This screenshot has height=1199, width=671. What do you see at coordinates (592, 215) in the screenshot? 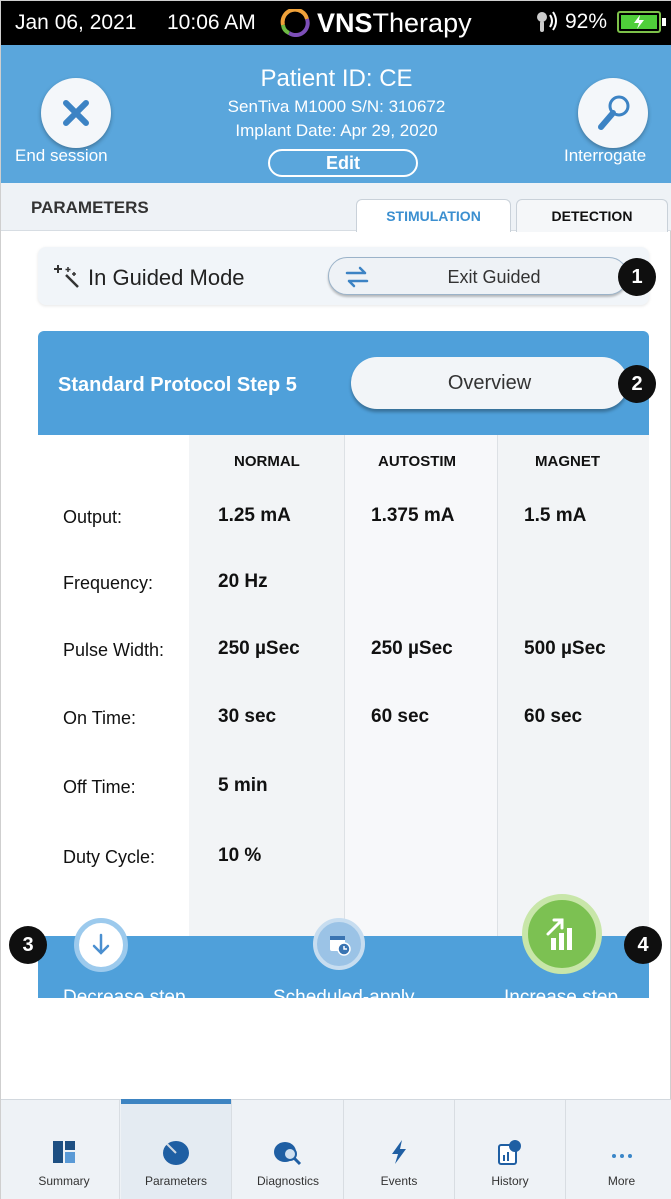
I see `tab-detection: DETECTION` at bounding box center [592, 215].